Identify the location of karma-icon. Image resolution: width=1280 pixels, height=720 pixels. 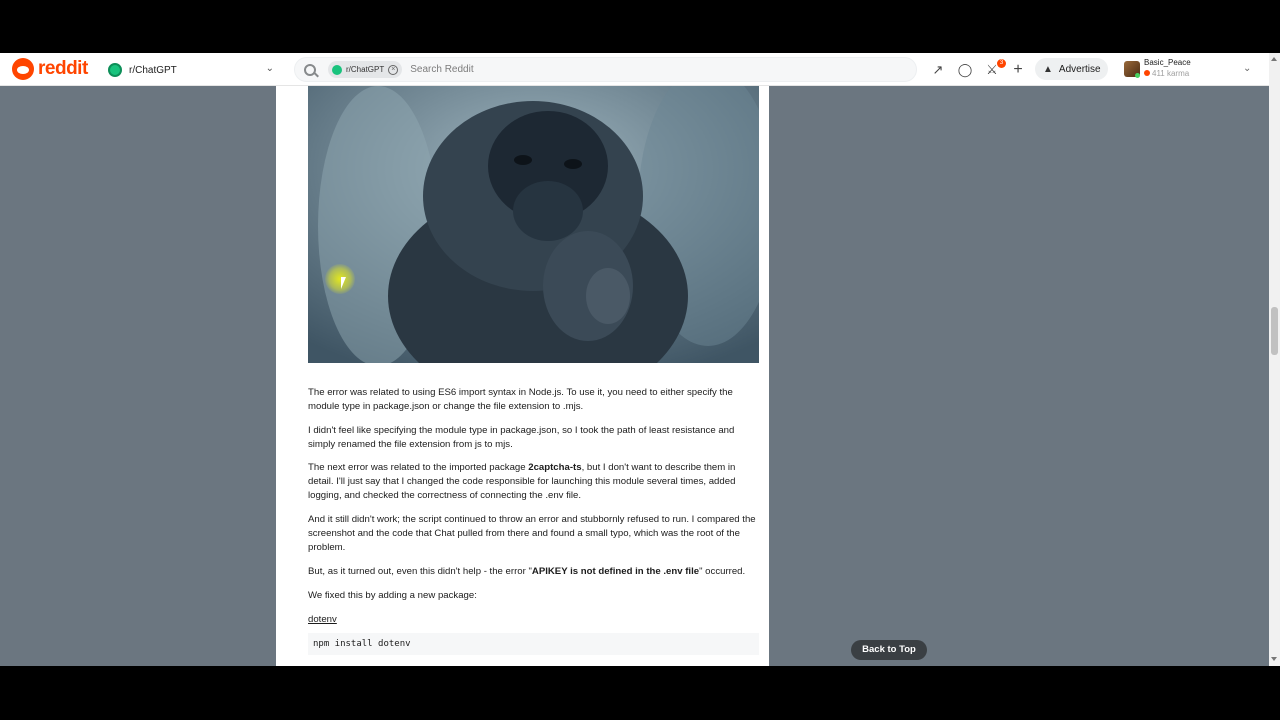
(1147, 73).